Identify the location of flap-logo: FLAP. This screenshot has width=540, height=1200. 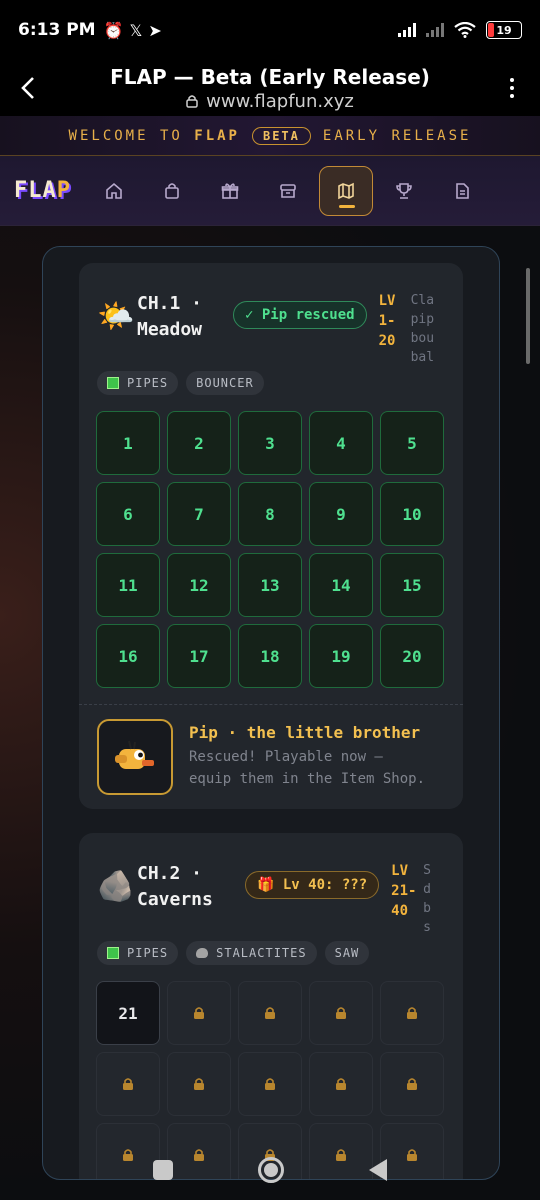
(42, 190).